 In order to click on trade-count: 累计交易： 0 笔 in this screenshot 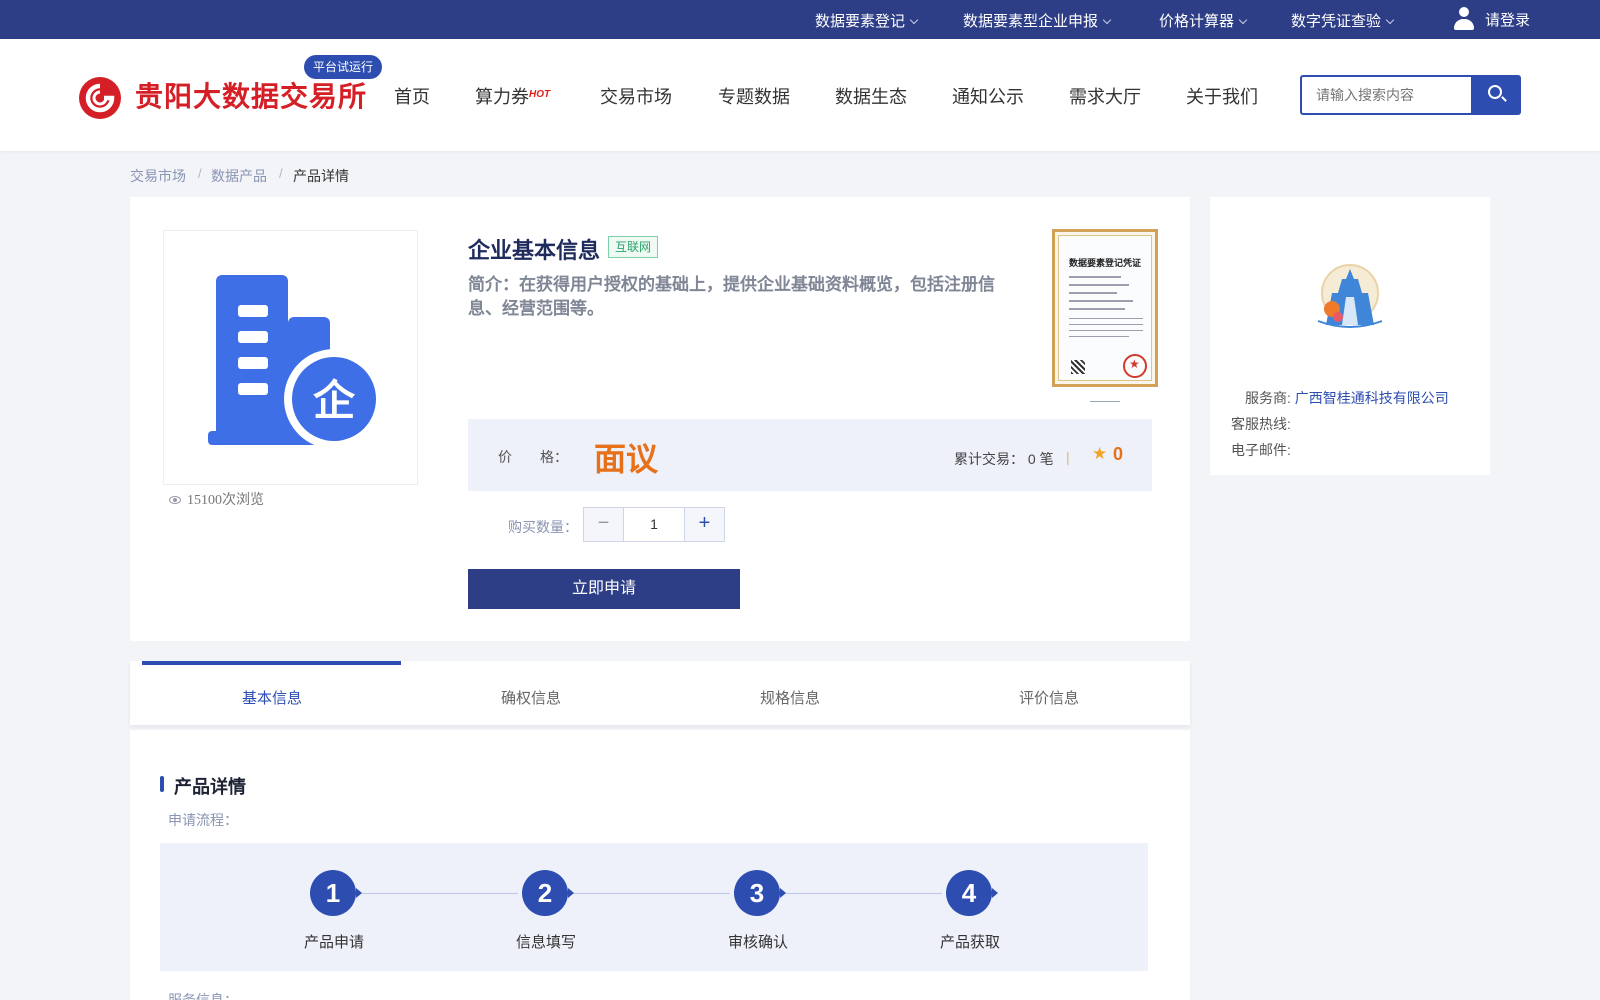, I will do `click(1004, 459)`.